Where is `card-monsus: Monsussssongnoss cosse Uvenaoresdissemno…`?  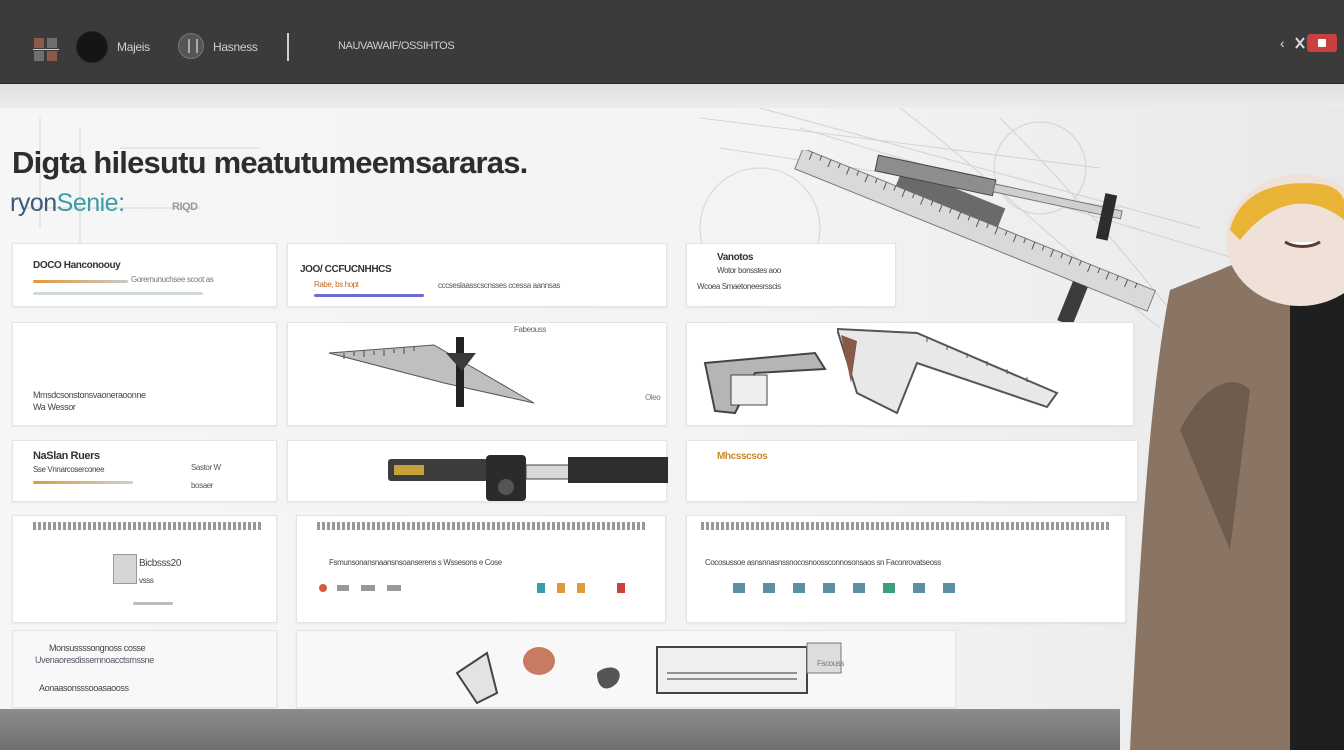
card-monsus: Monsussssongnoss cosse Uvenaoresdissemno… is located at coordinates (144, 669).